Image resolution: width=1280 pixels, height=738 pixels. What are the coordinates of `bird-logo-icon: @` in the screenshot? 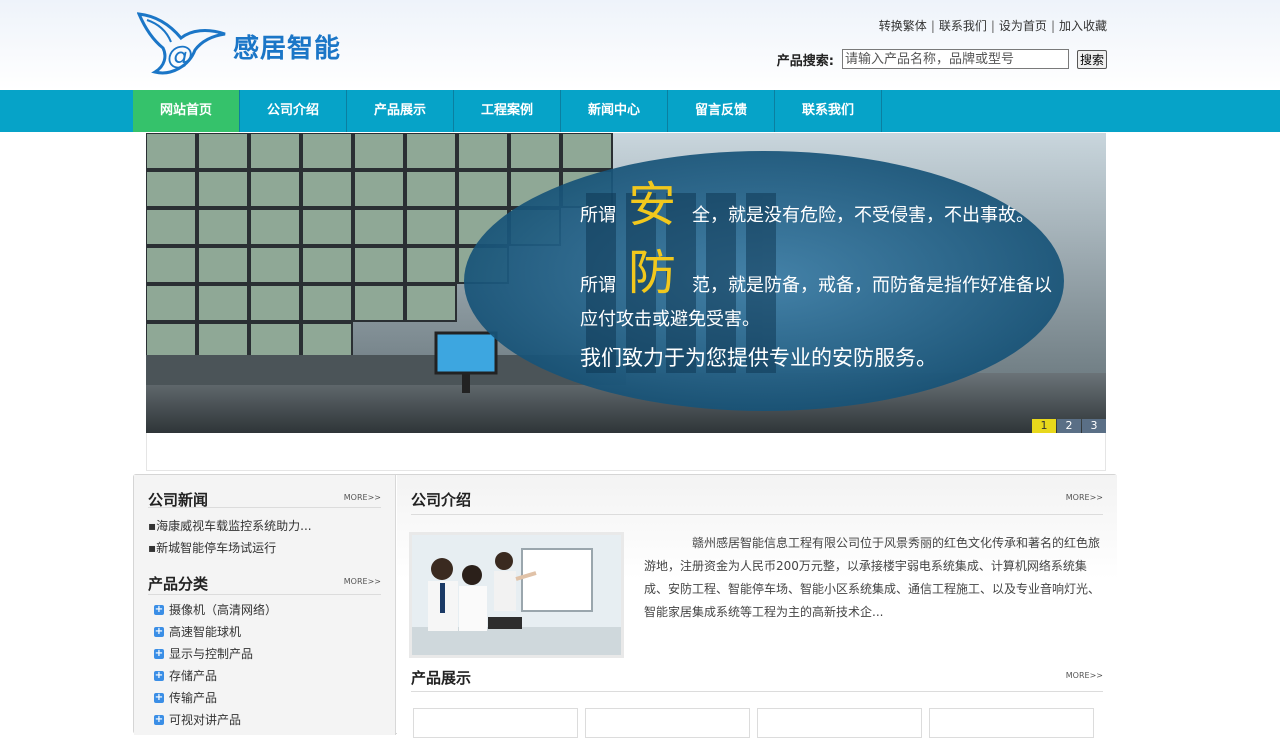 It's located at (181, 43).